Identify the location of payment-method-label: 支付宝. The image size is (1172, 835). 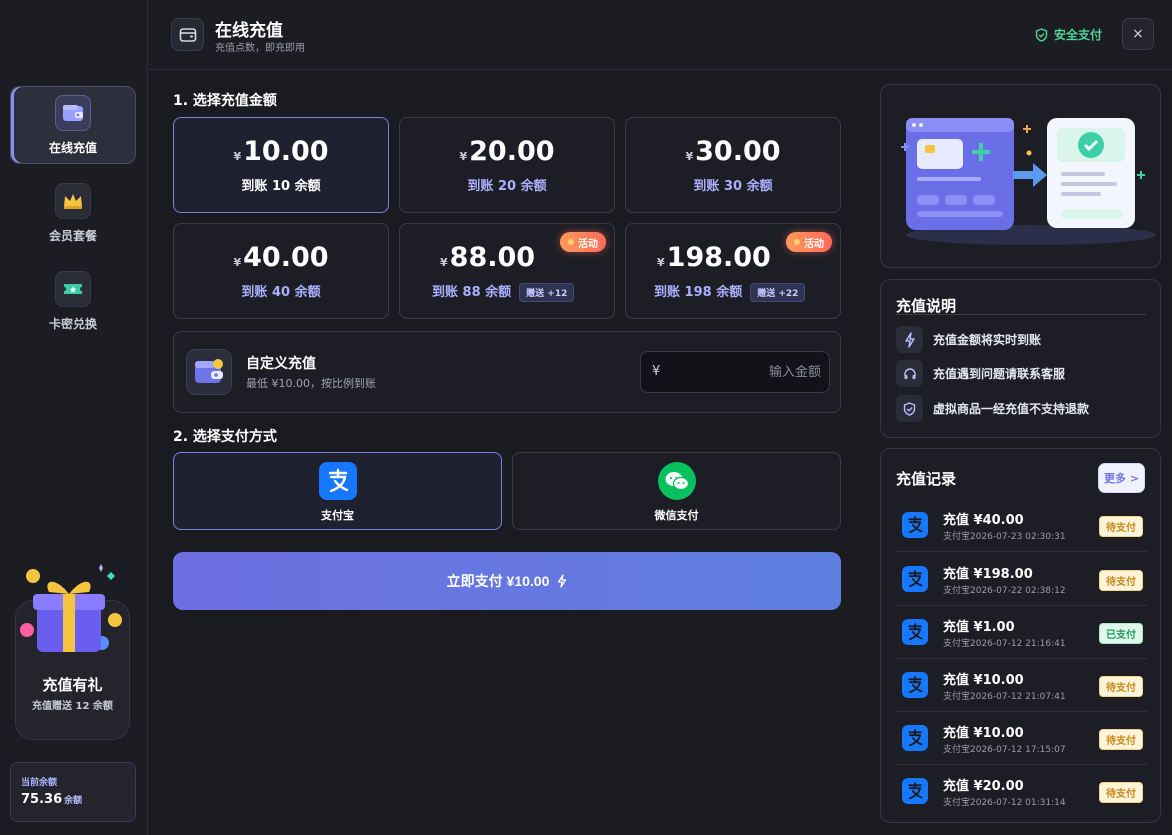
(337, 515).